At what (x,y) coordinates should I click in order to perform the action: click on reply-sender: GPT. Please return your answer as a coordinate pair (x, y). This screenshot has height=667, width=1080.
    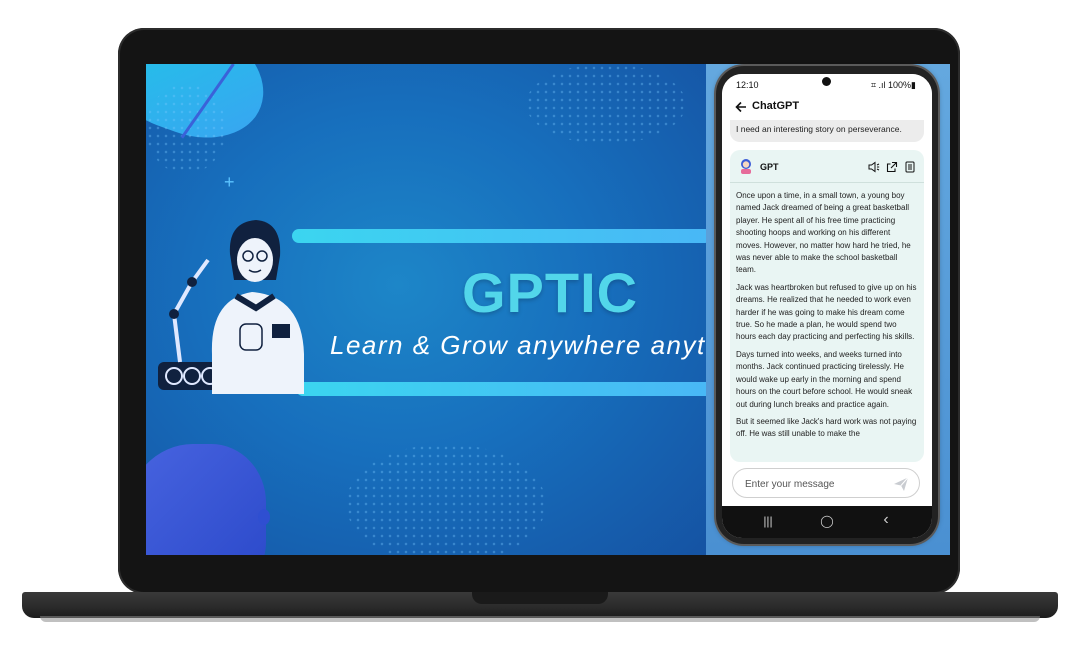
    Looking at the image, I should click on (769, 167).